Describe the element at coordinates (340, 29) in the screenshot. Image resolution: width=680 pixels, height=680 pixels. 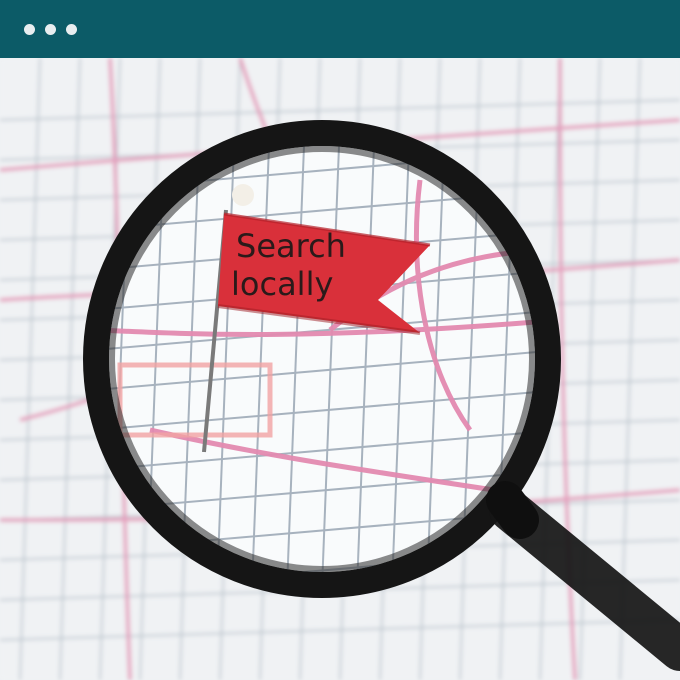
I see `top-bar` at that location.